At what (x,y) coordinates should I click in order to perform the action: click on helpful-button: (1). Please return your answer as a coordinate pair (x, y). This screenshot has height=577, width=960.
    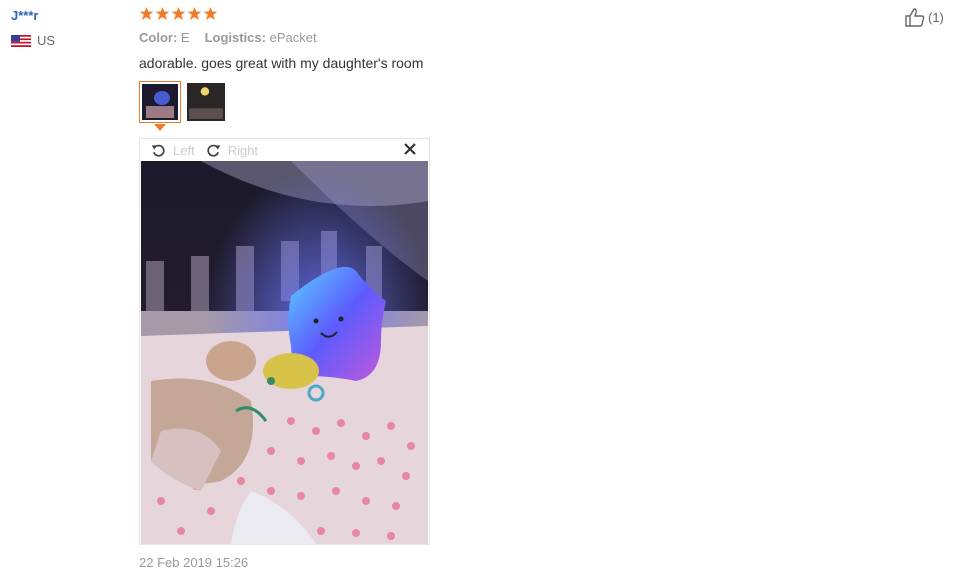
    Looking at the image, I should click on (924, 17).